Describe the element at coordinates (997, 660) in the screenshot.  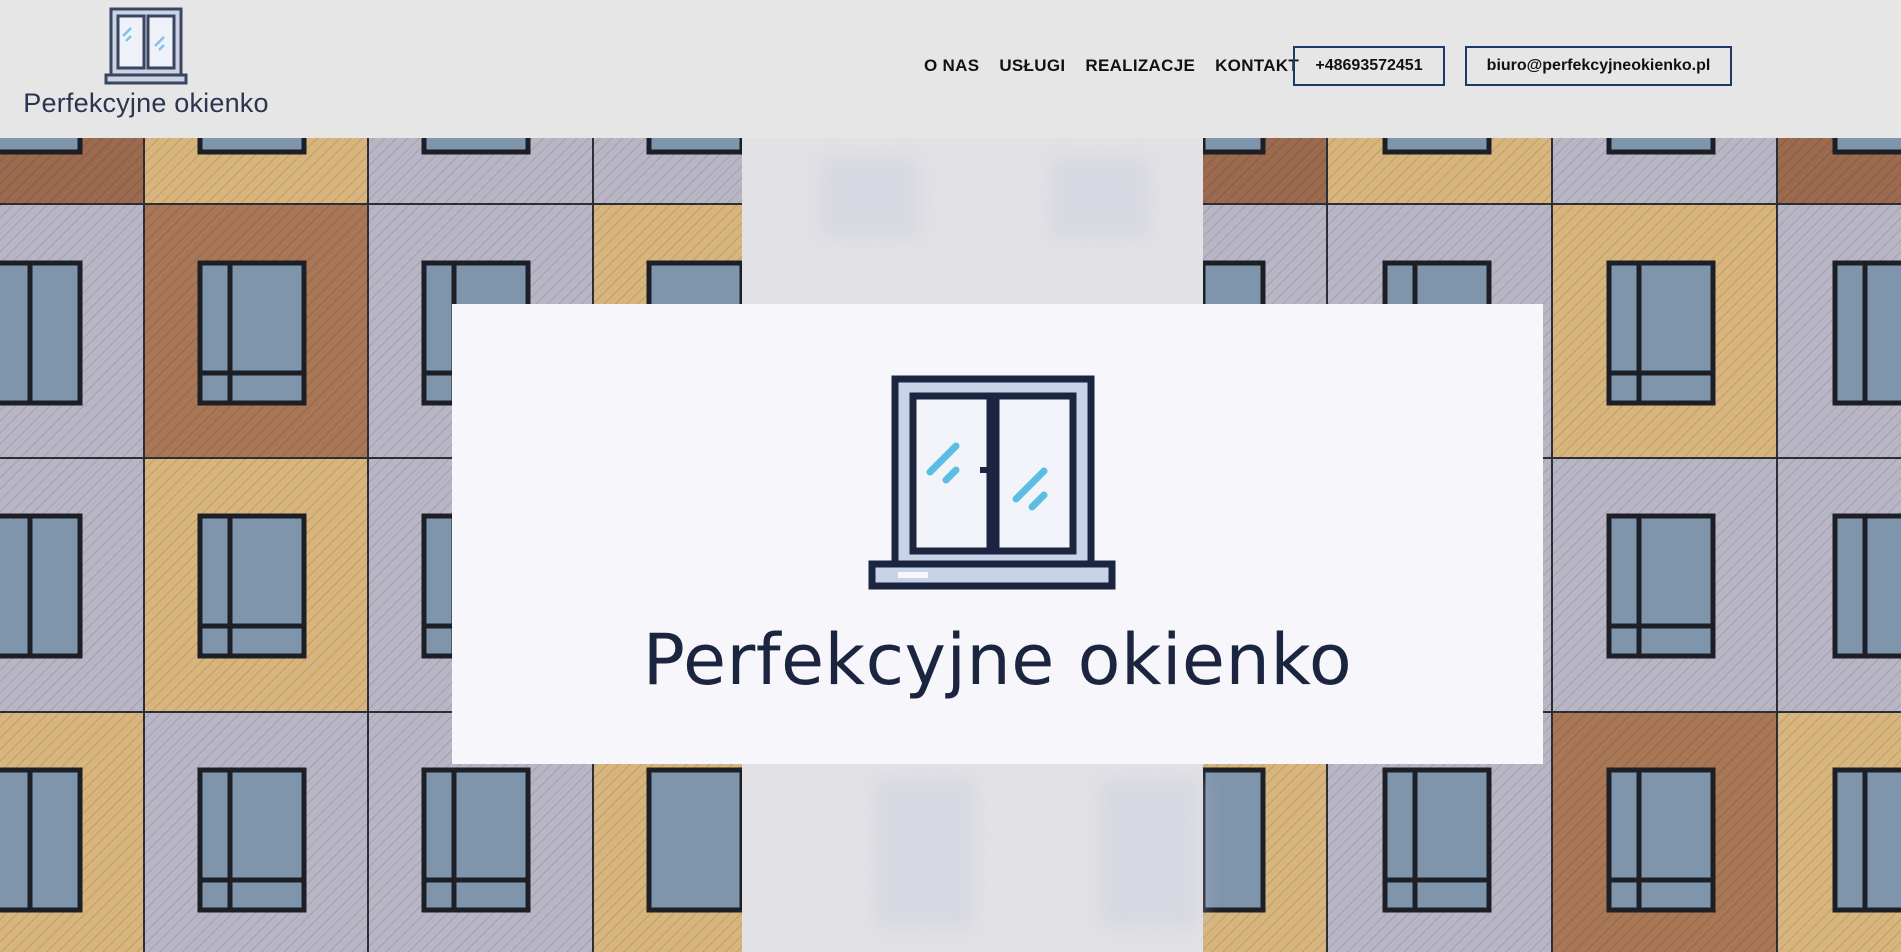
I see `hero-title: Perfekcyjne okienko` at that location.